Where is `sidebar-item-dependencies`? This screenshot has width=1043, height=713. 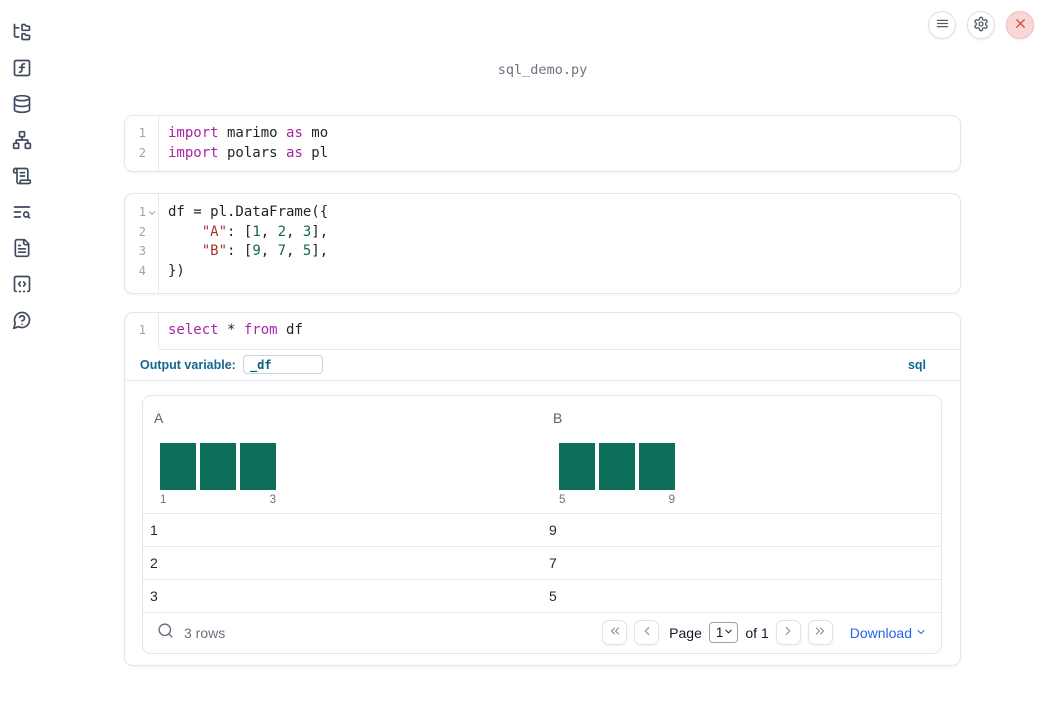 sidebar-item-dependencies is located at coordinates (22, 141).